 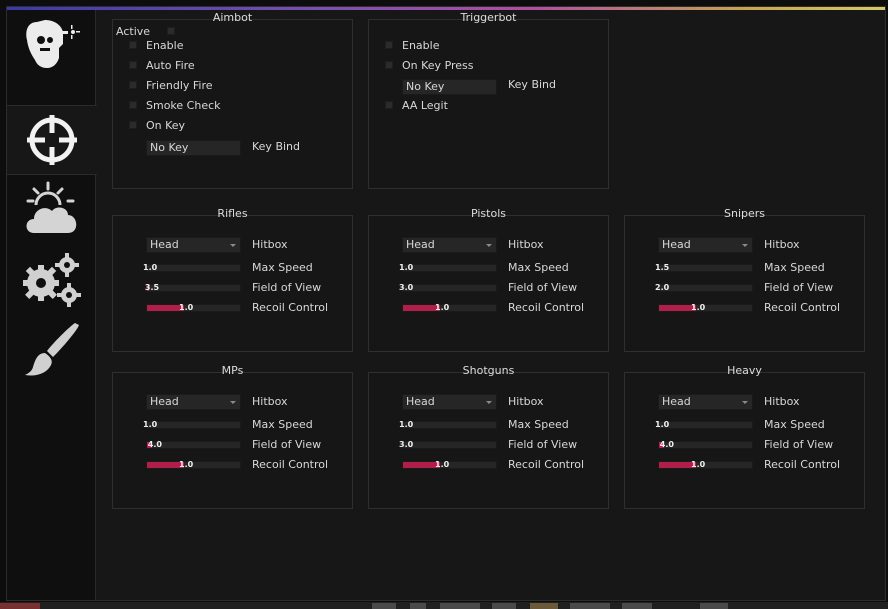 I want to click on aimbot-onkey-row: On Key, so click(x=157, y=125).